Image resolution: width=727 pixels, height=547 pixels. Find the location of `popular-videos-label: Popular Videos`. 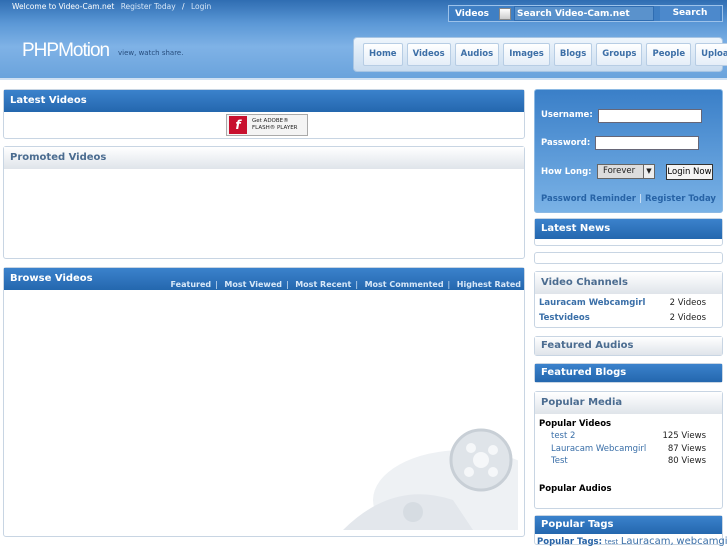

popular-videos-label: Popular Videos is located at coordinates (575, 424).